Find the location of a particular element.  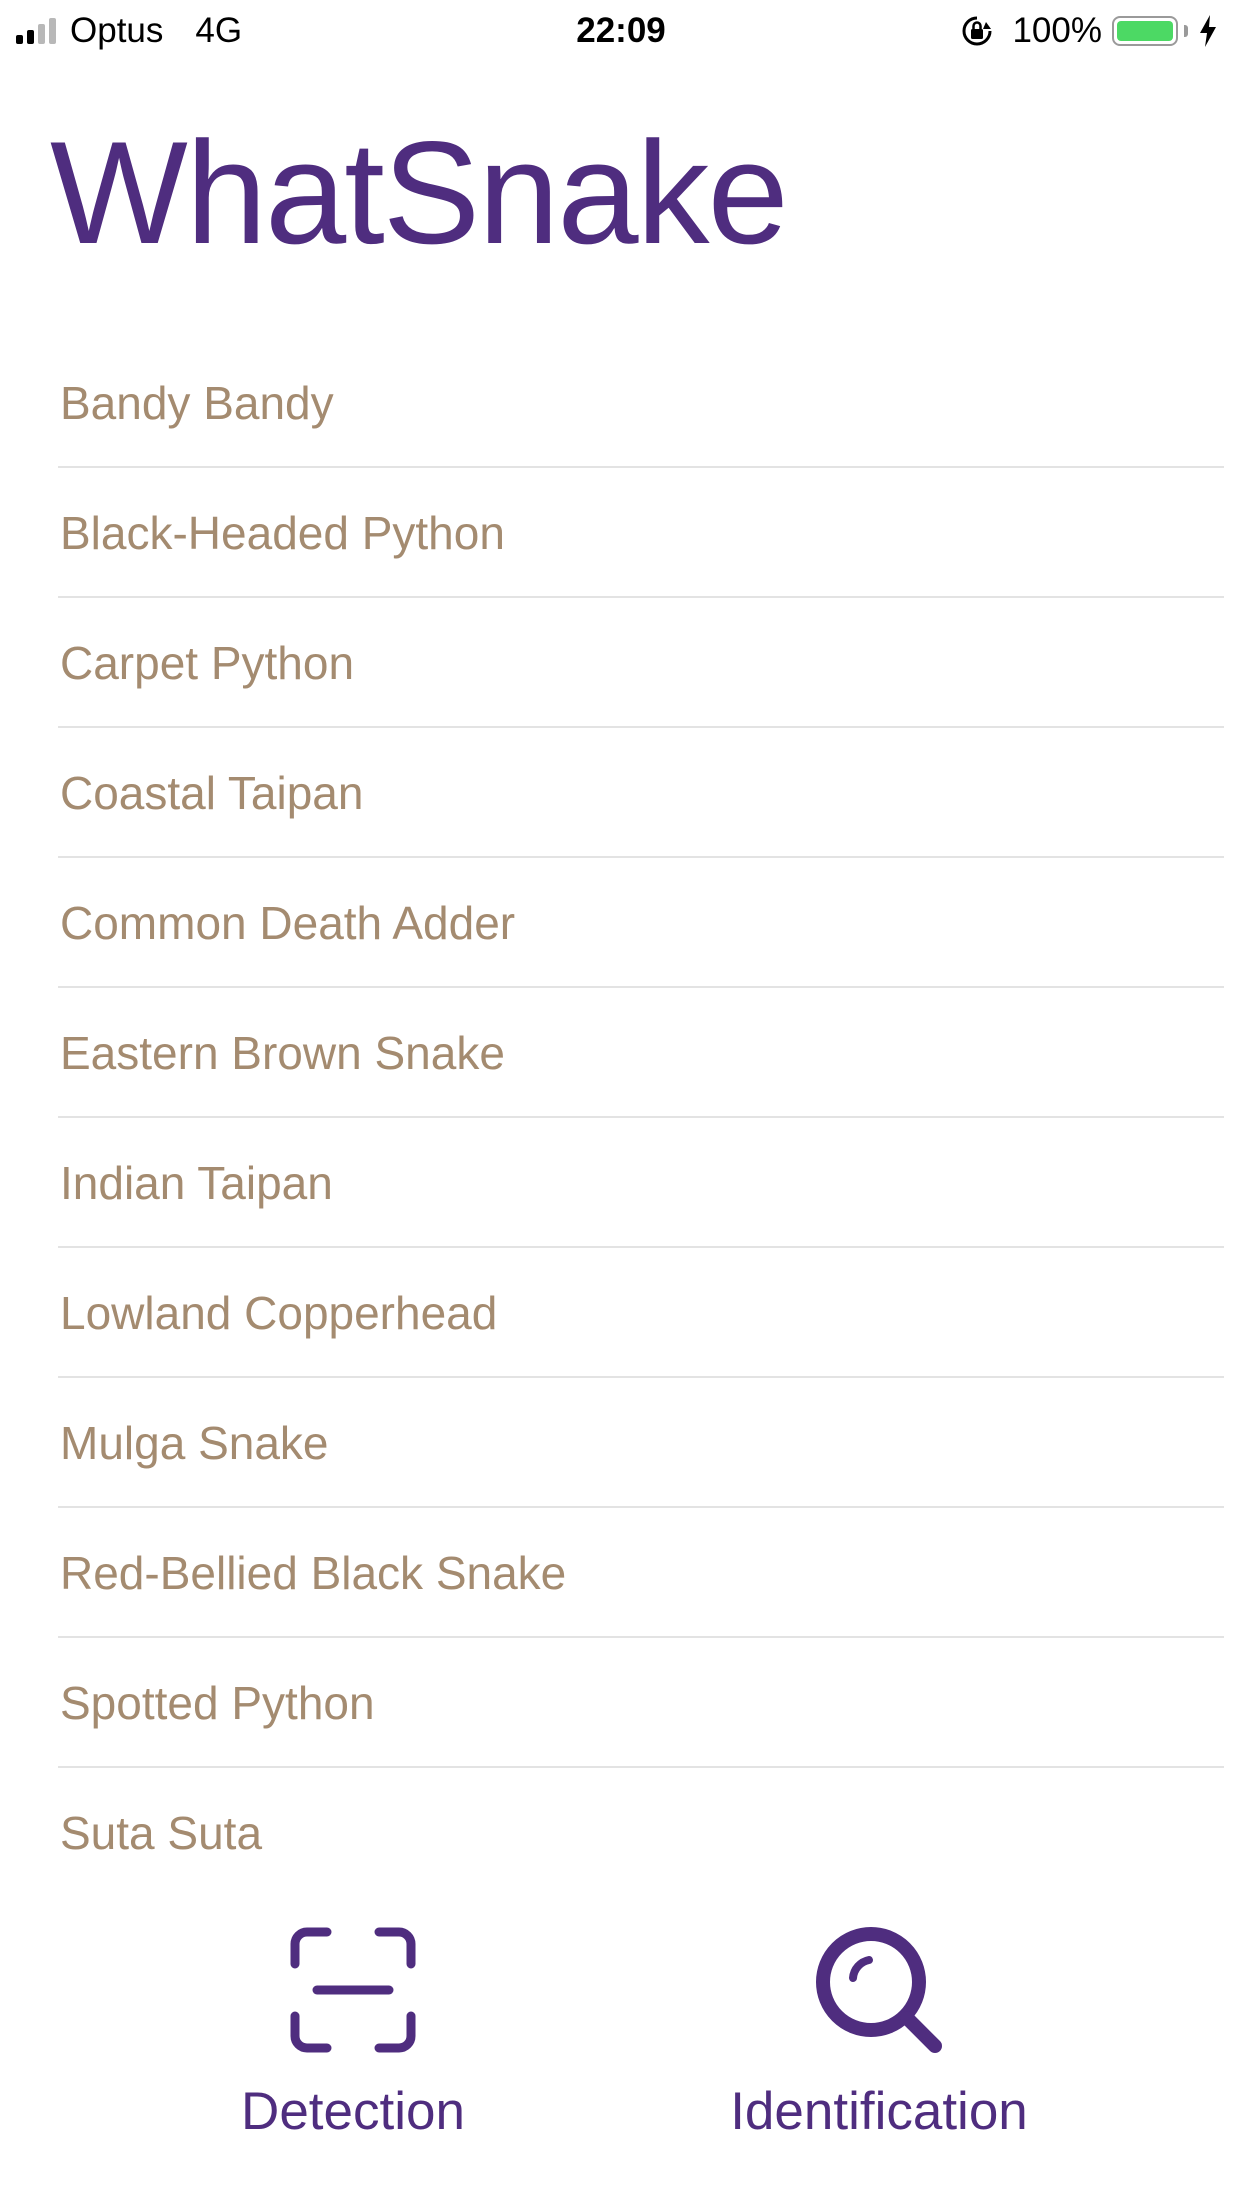

tab-label: Identification is located at coordinates (879, 2111).